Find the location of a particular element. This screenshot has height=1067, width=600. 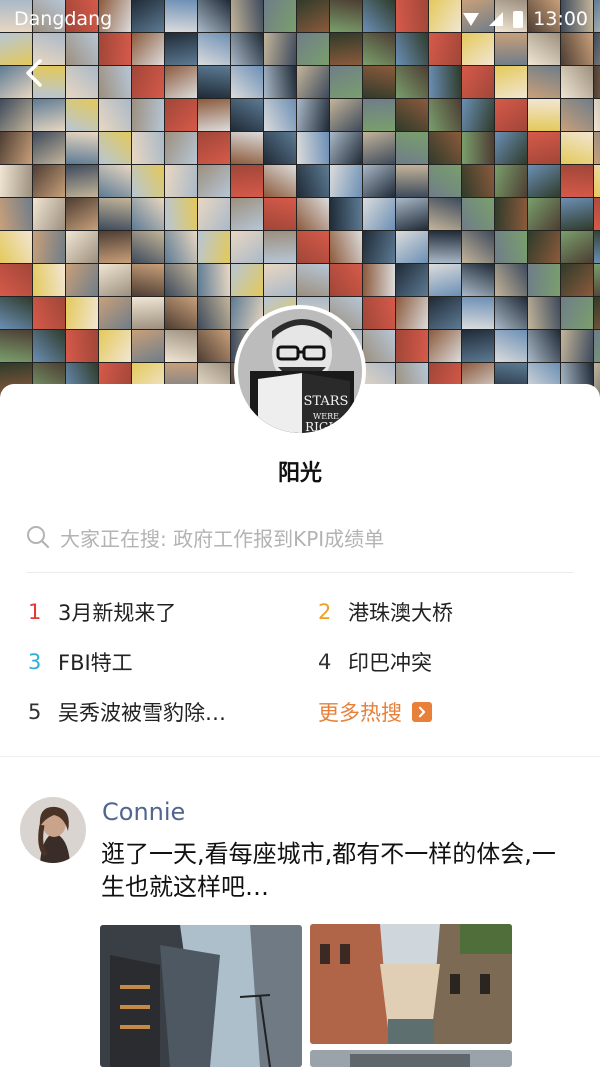

hot-search-item-4: 4 印巴冲突 is located at coordinates (453, 662).